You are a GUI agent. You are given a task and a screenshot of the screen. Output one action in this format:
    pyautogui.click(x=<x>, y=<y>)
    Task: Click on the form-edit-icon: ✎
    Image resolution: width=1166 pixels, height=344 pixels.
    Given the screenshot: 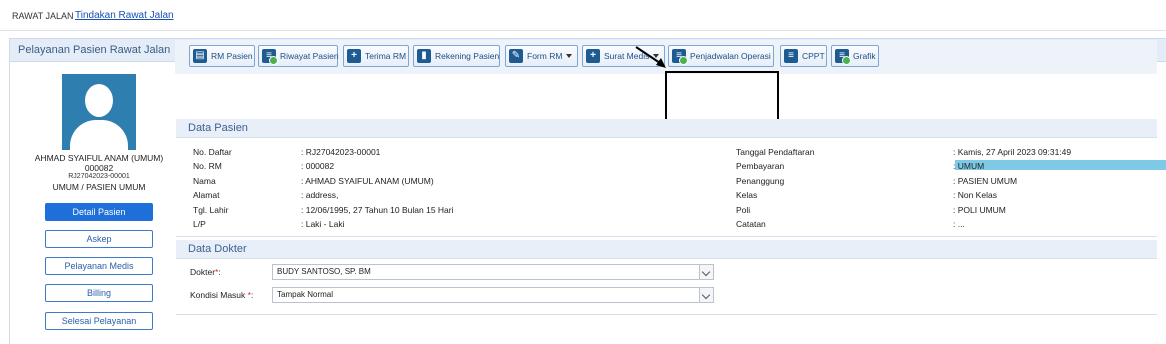 What is the action you would take?
    pyautogui.click(x=516, y=56)
    